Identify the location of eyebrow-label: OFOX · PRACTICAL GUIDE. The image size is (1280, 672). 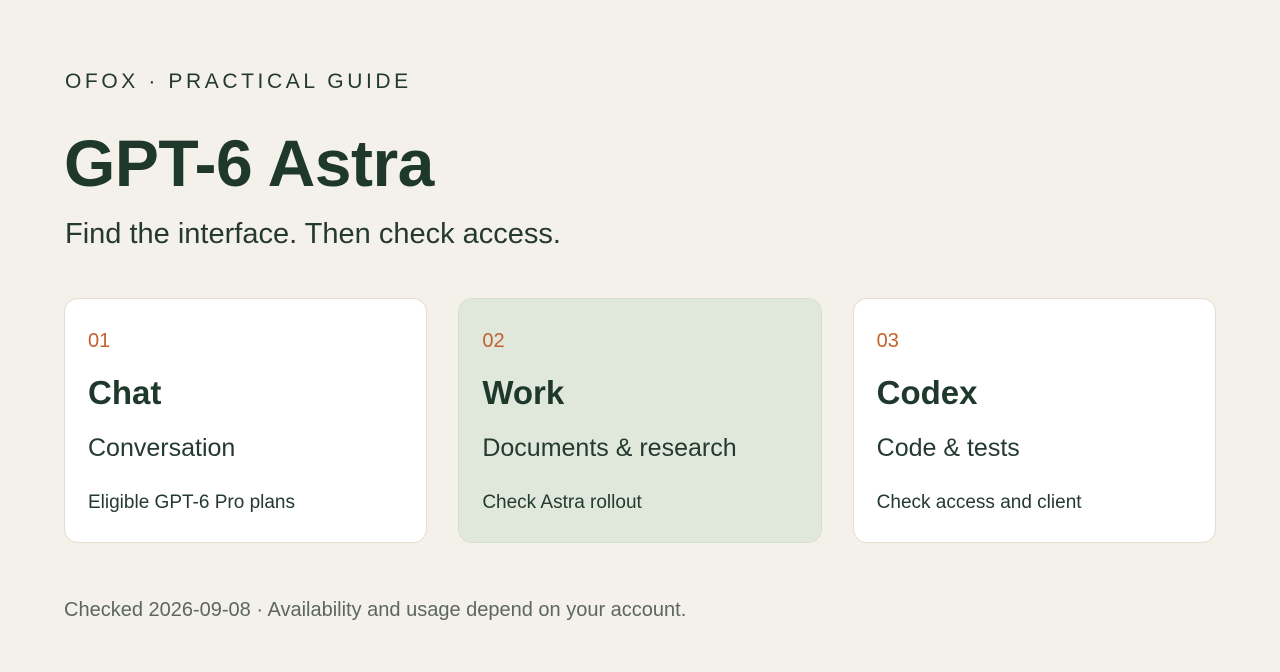
(238, 81).